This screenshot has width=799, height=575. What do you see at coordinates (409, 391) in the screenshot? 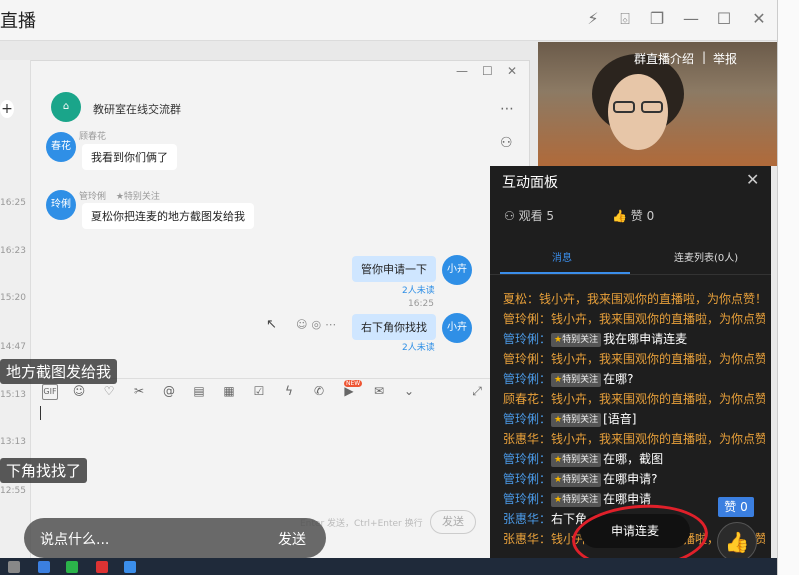
I see `more-tools-icon: ⌄` at bounding box center [409, 391].